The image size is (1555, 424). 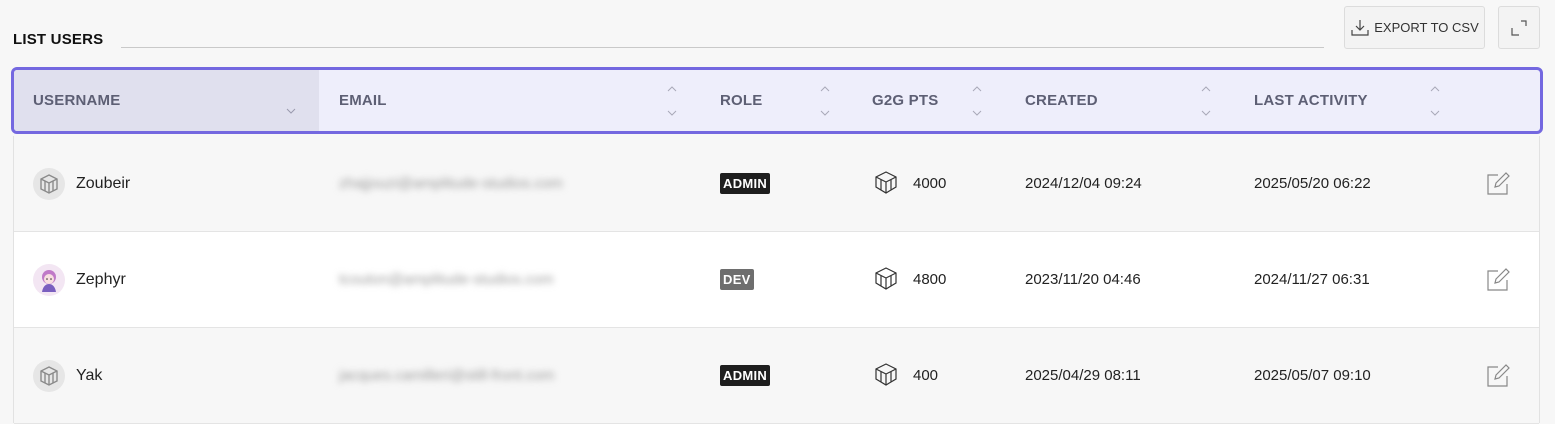 I want to click on g2g-pts-cell: 4000, so click(x=930, y=183).